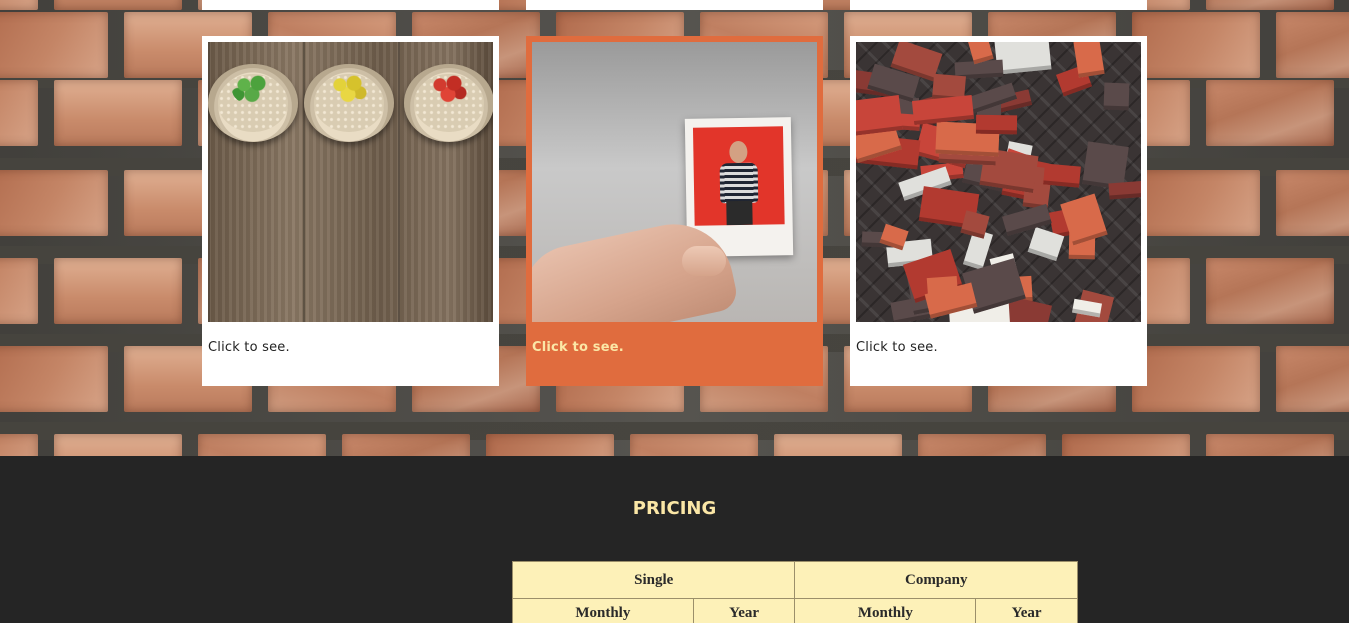 The image size is (1349, 623). Describe the element at coordinates (350, 182) in the screenshot. I see `succulent-bowls-photo` at that location.